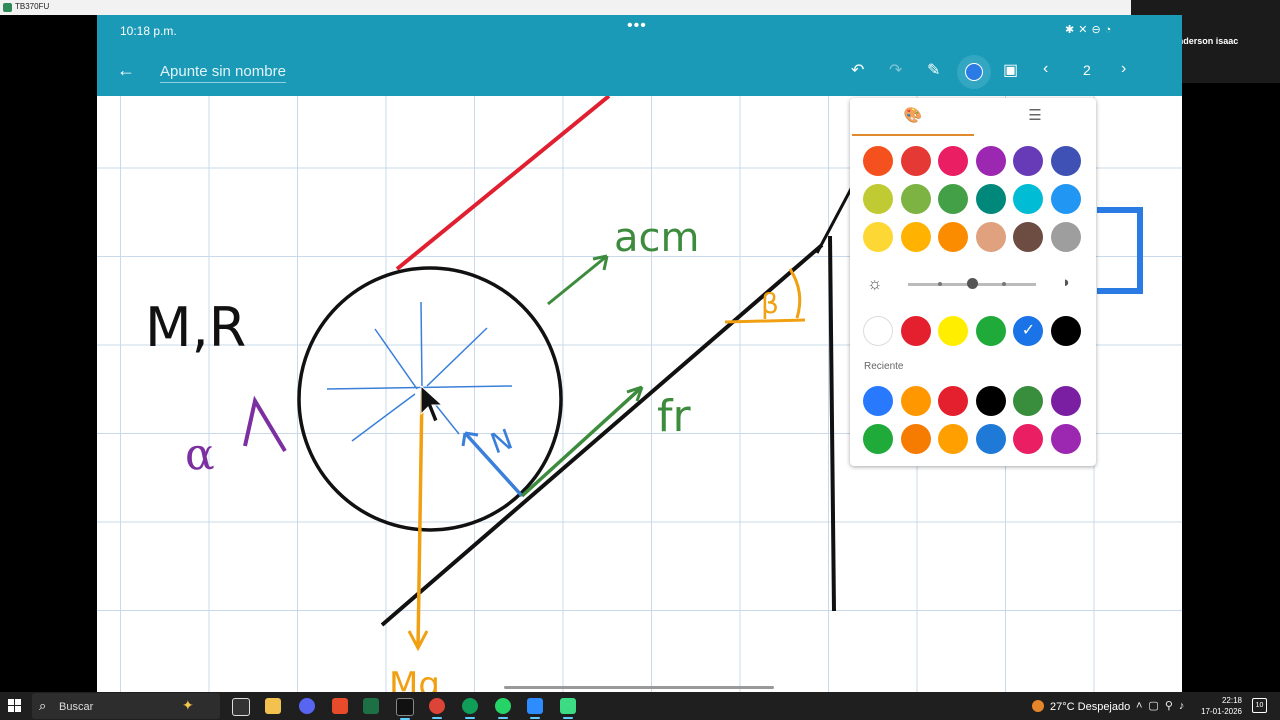  What do you see at coordinates (770, 303) in the screenshot?
I see `label-beta: β` at bounding box center [770, 303].